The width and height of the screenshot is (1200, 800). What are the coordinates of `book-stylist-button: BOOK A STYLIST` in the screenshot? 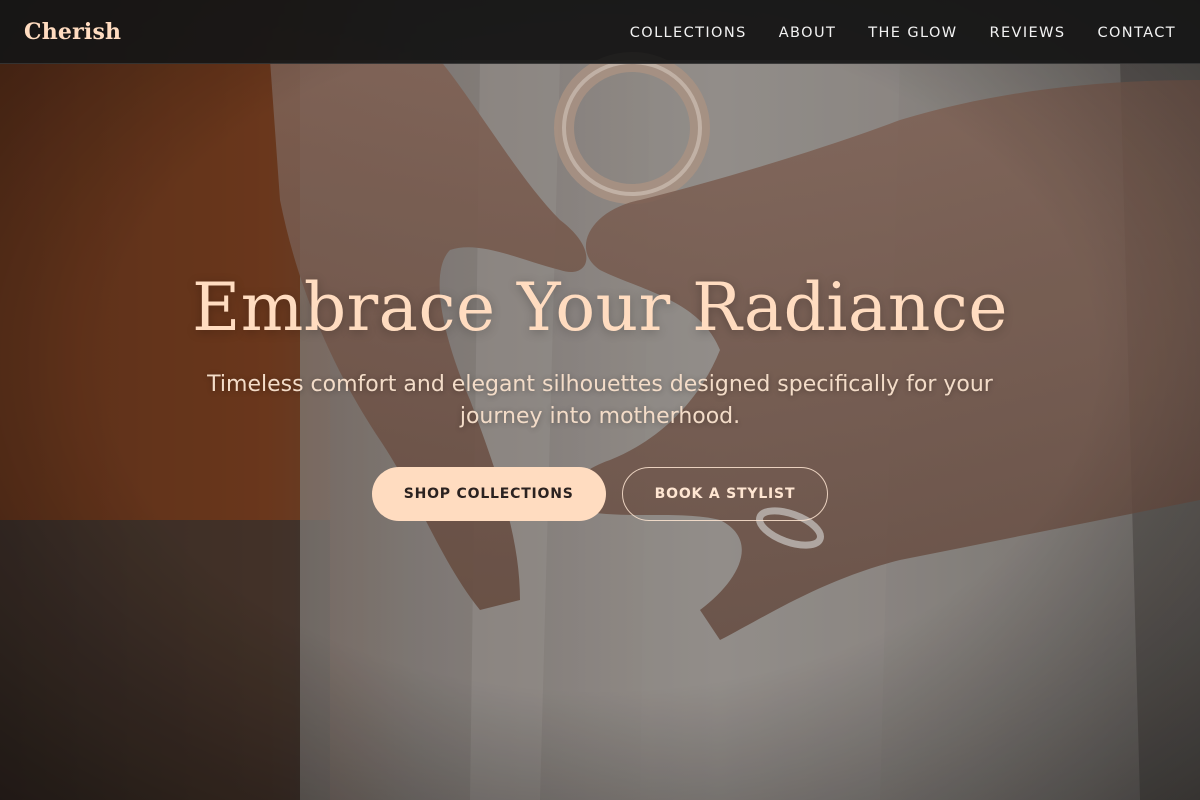 It's located at (725, 493).